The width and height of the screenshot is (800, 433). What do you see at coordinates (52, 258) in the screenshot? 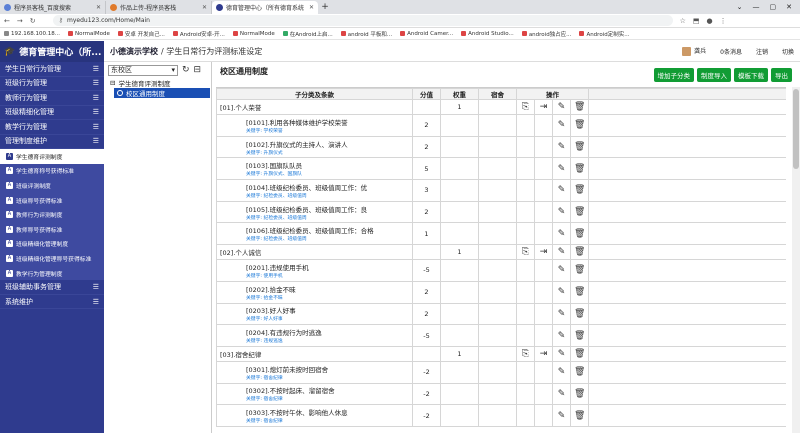
I see `sidebar-subitem: A 班级精细化管理称号获得标准` at bounding box center [52, 258].